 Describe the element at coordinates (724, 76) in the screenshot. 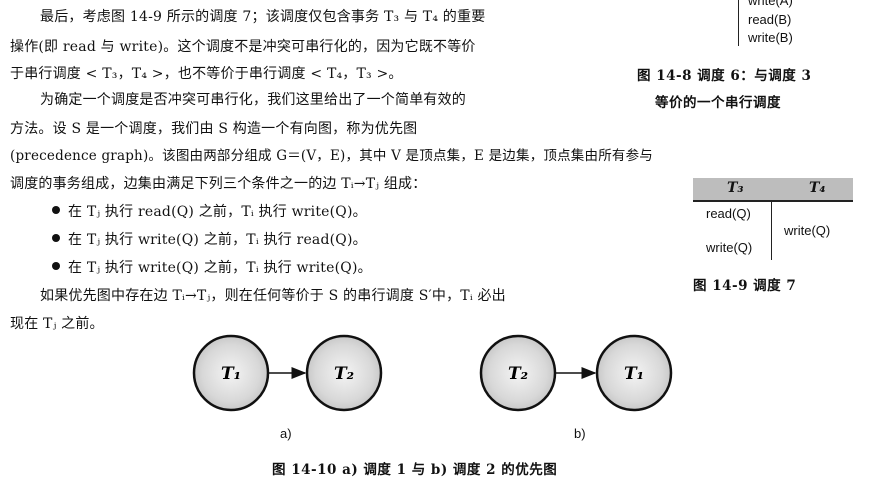

I see `fig-14-8-caption-line1: 图 14-8 调度 6：与调度 3` at that location.